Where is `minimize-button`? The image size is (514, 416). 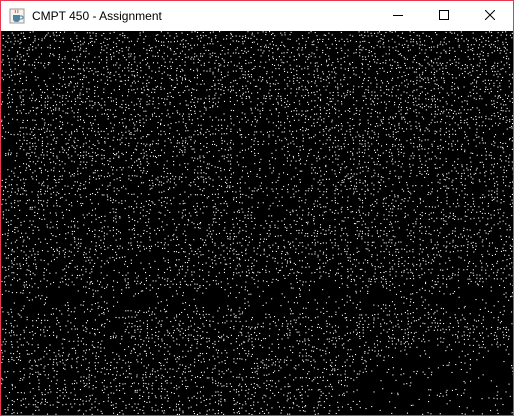 minimize-button is located at coordinates (398, 16).